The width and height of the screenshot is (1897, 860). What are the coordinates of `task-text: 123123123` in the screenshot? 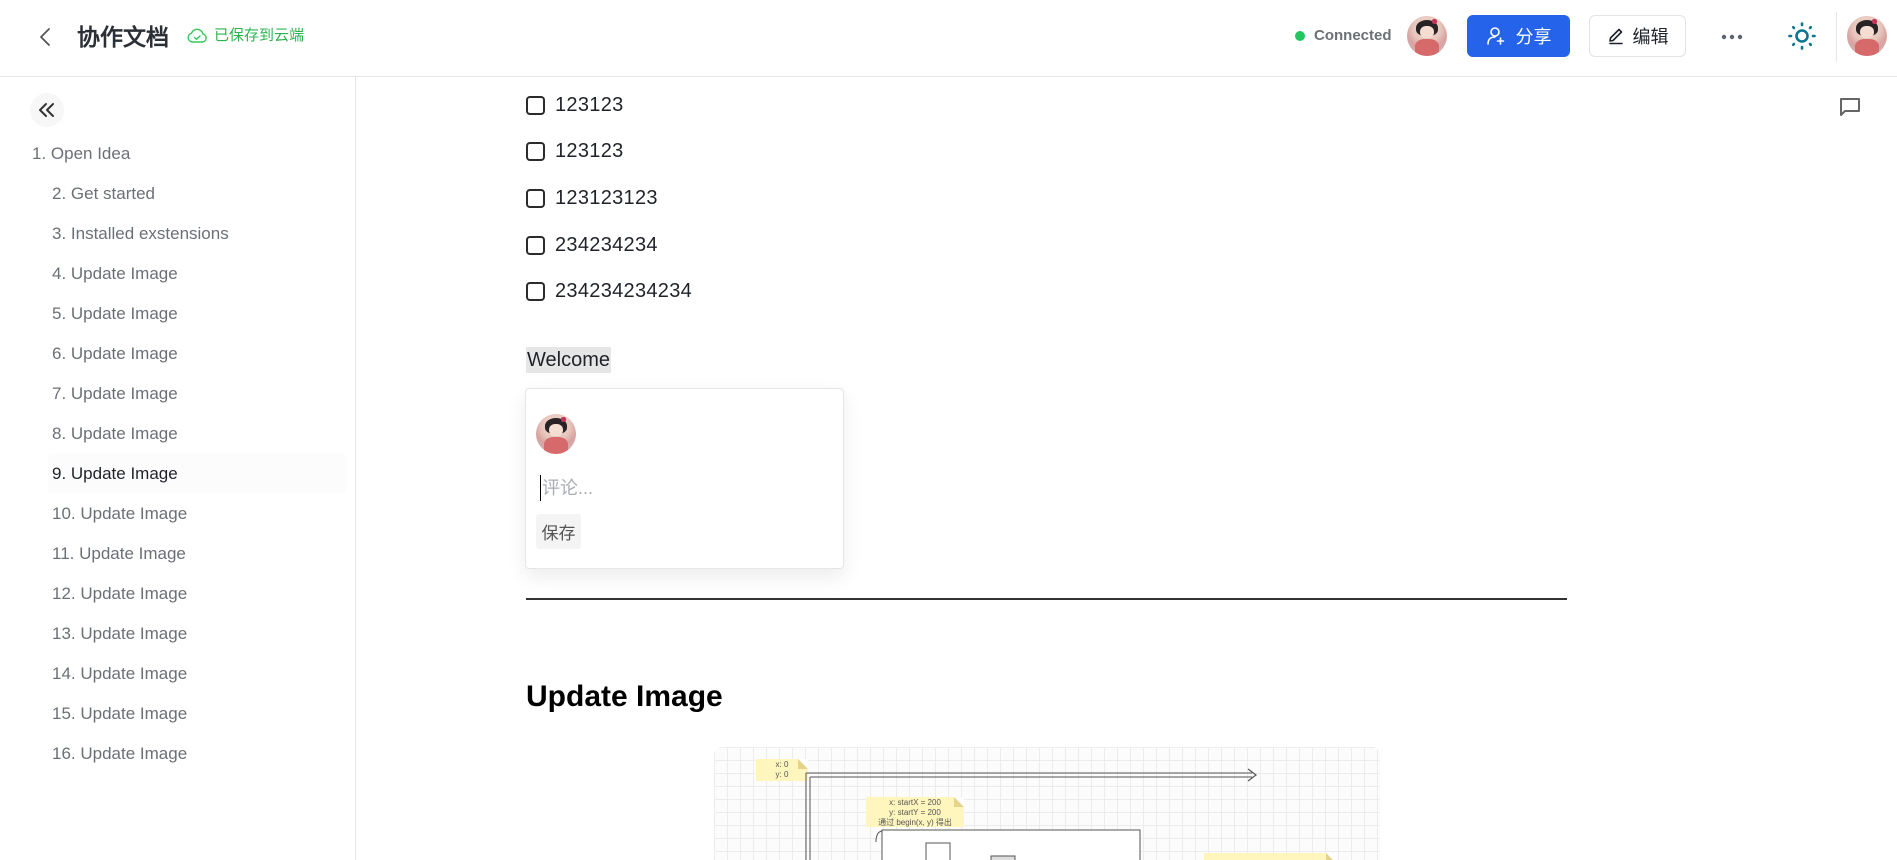 It's located at (606, 198).